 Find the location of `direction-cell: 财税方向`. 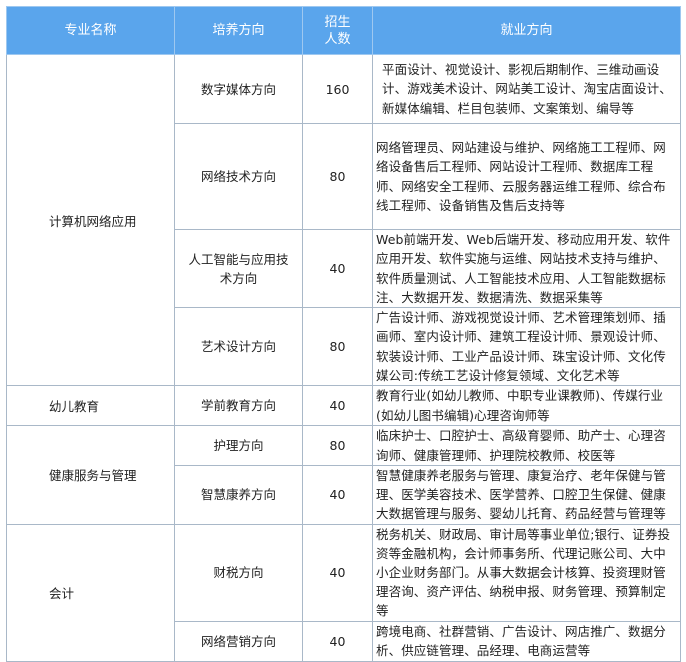

direction-cell: 财税方向 is located at coordinates (238, 572).